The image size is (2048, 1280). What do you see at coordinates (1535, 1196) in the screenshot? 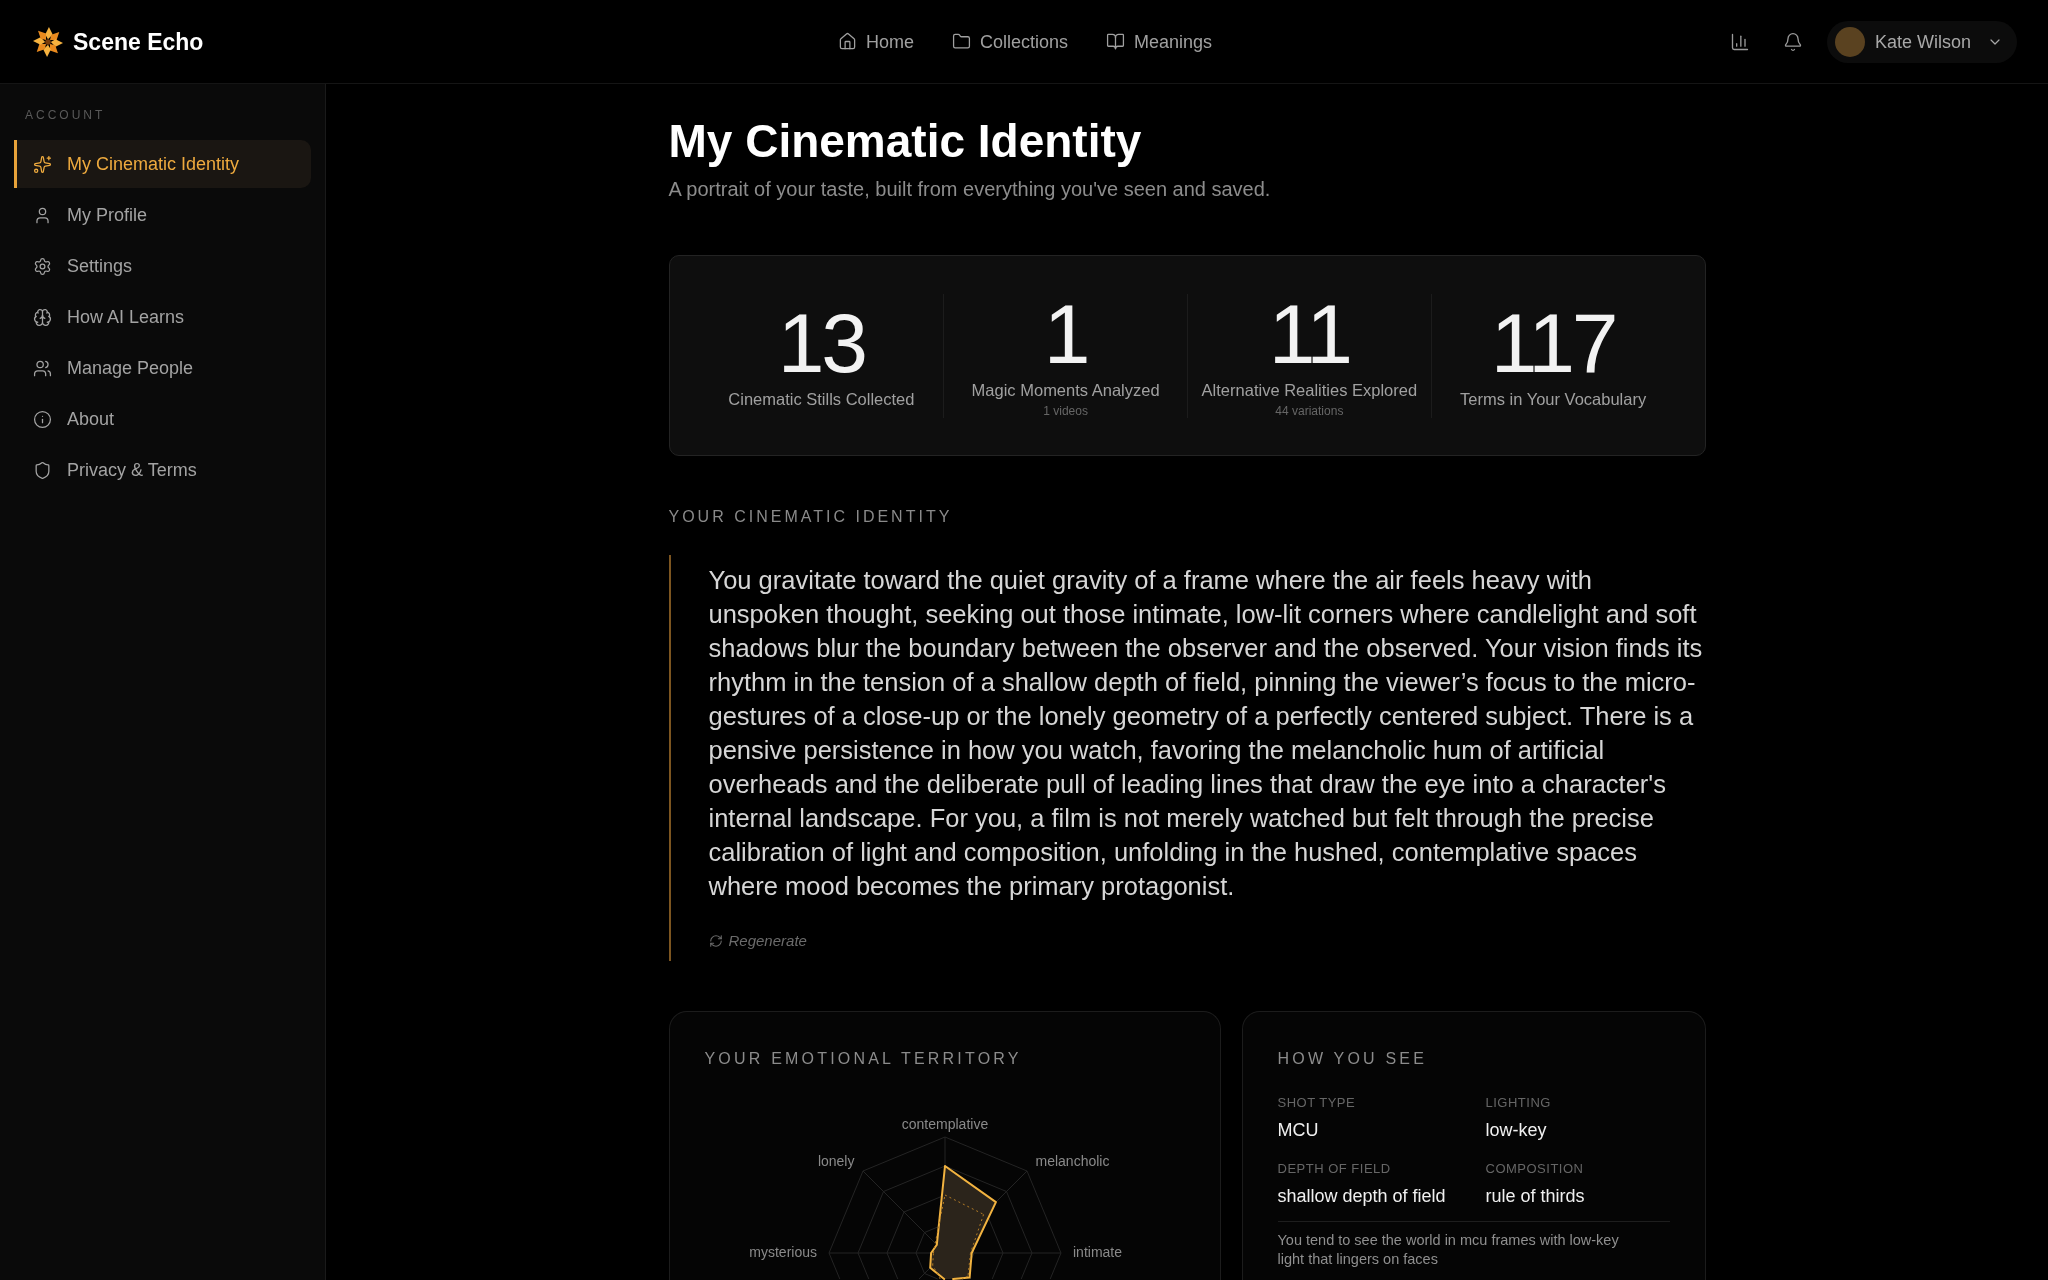
I see `attribute-value: rule of thirds` at bounding box center [1535, 1196].